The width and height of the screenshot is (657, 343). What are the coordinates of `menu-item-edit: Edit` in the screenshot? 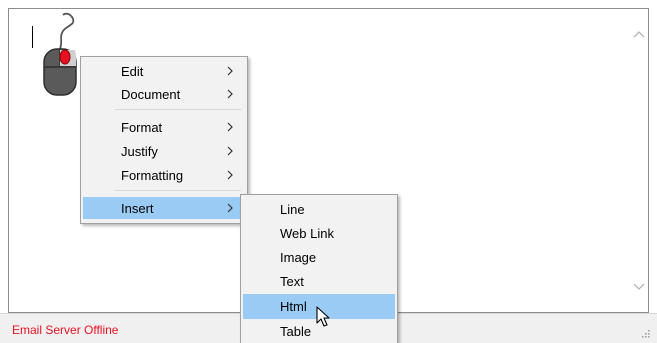 It's located at (164, 71).